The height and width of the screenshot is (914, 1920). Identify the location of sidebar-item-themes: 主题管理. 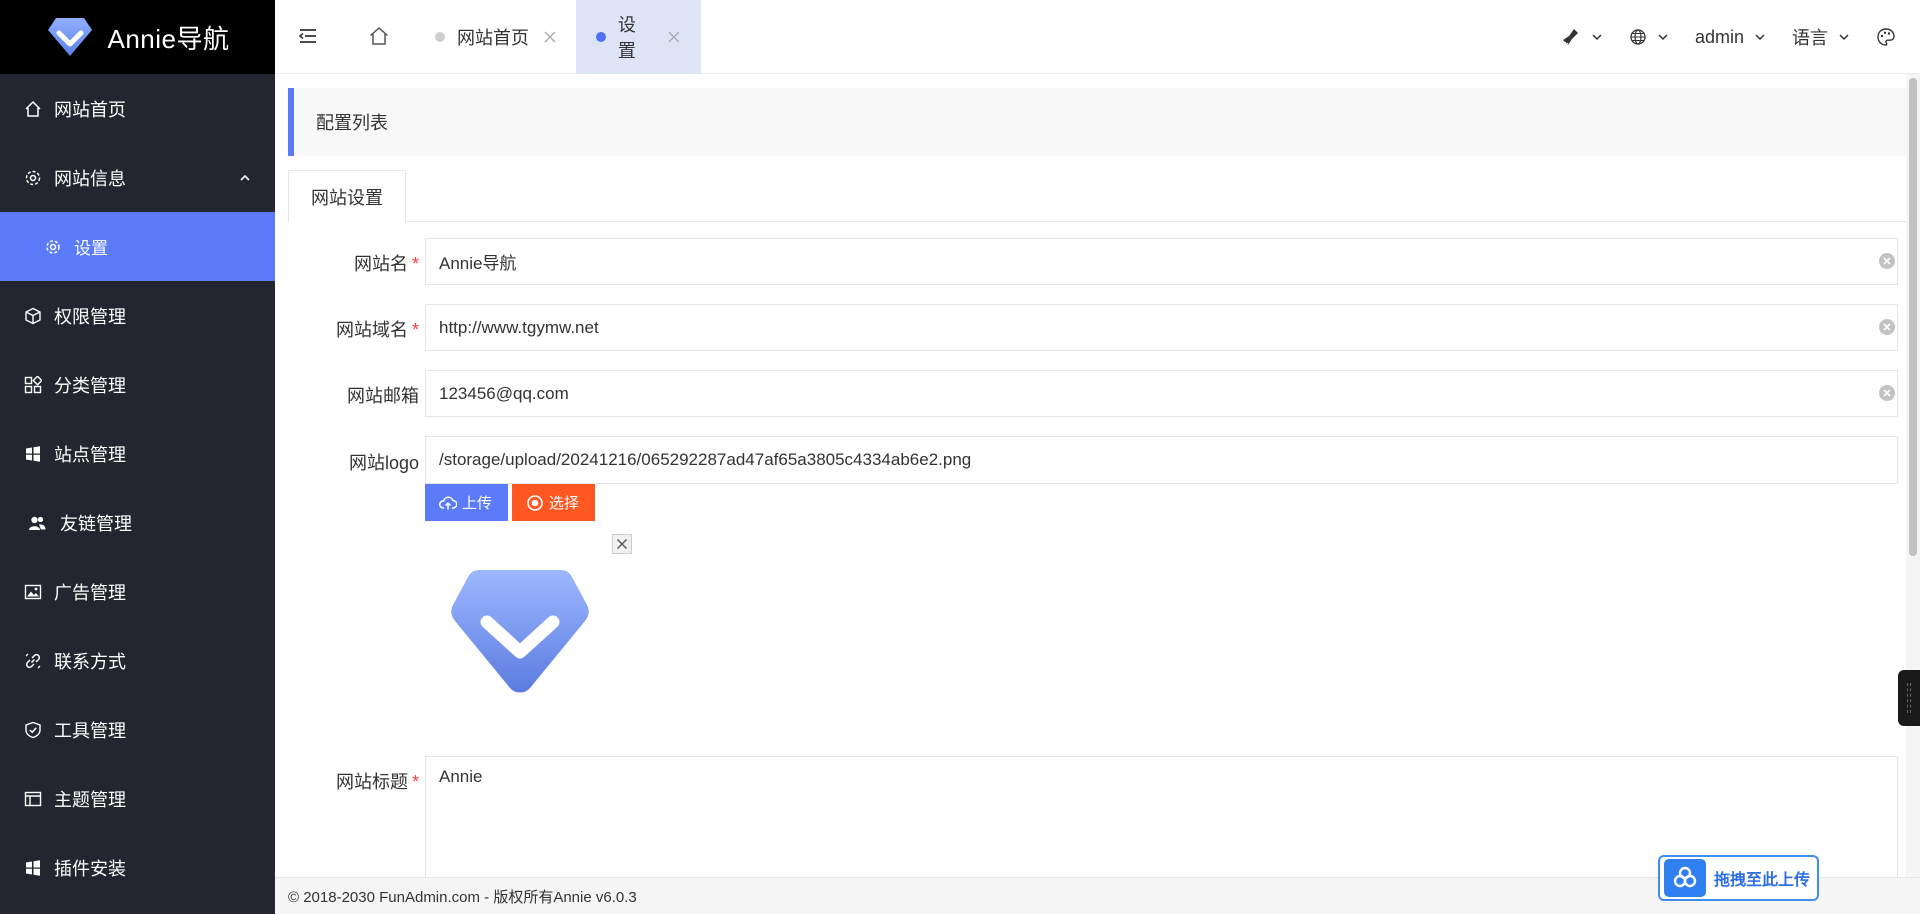
(137, 798).